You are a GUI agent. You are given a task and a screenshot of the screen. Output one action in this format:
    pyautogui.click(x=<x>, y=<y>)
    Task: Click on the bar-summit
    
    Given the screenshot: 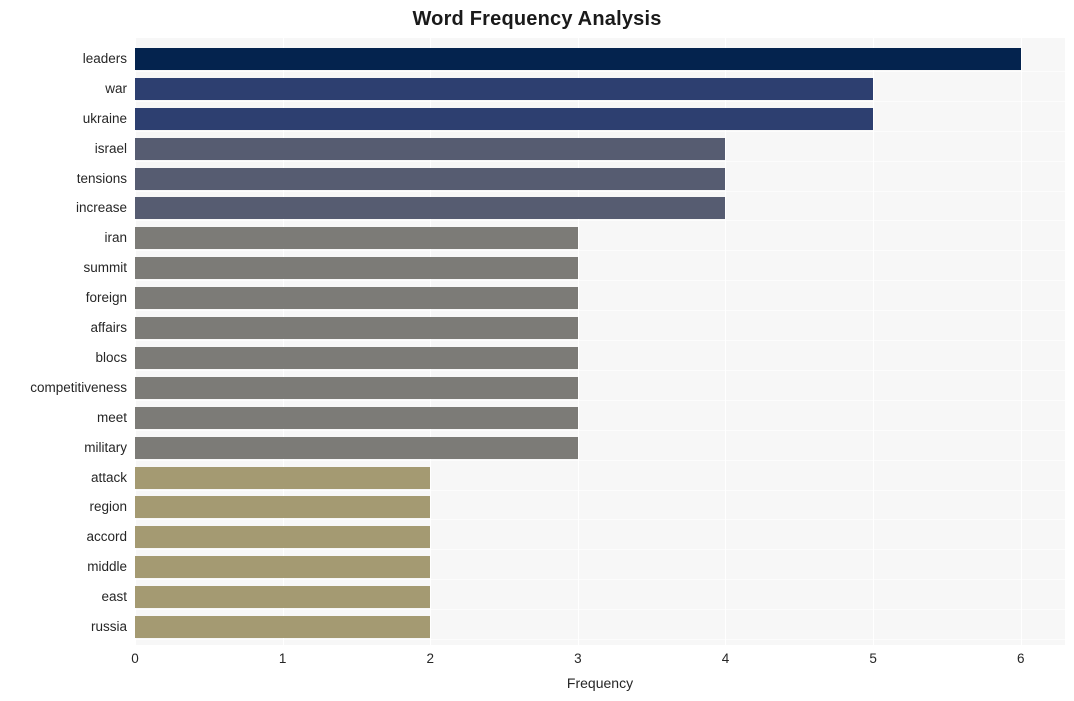 What is the action you would take?
    pyautogui.click(x=356, y=268)
    